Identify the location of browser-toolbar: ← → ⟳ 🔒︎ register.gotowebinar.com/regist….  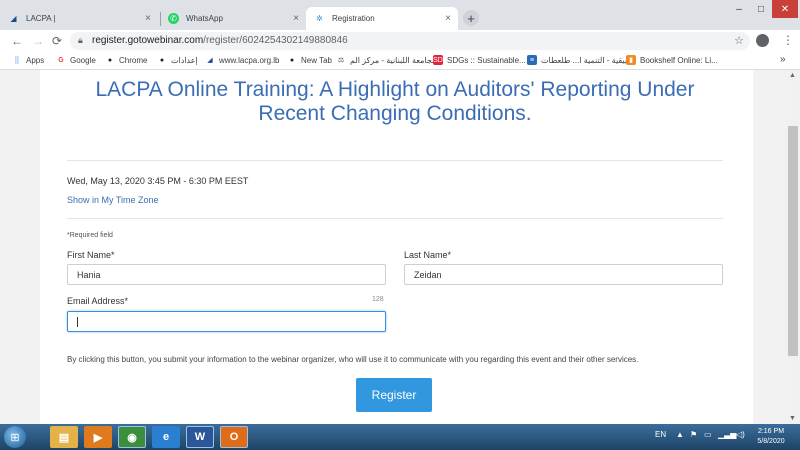
(400, 41).